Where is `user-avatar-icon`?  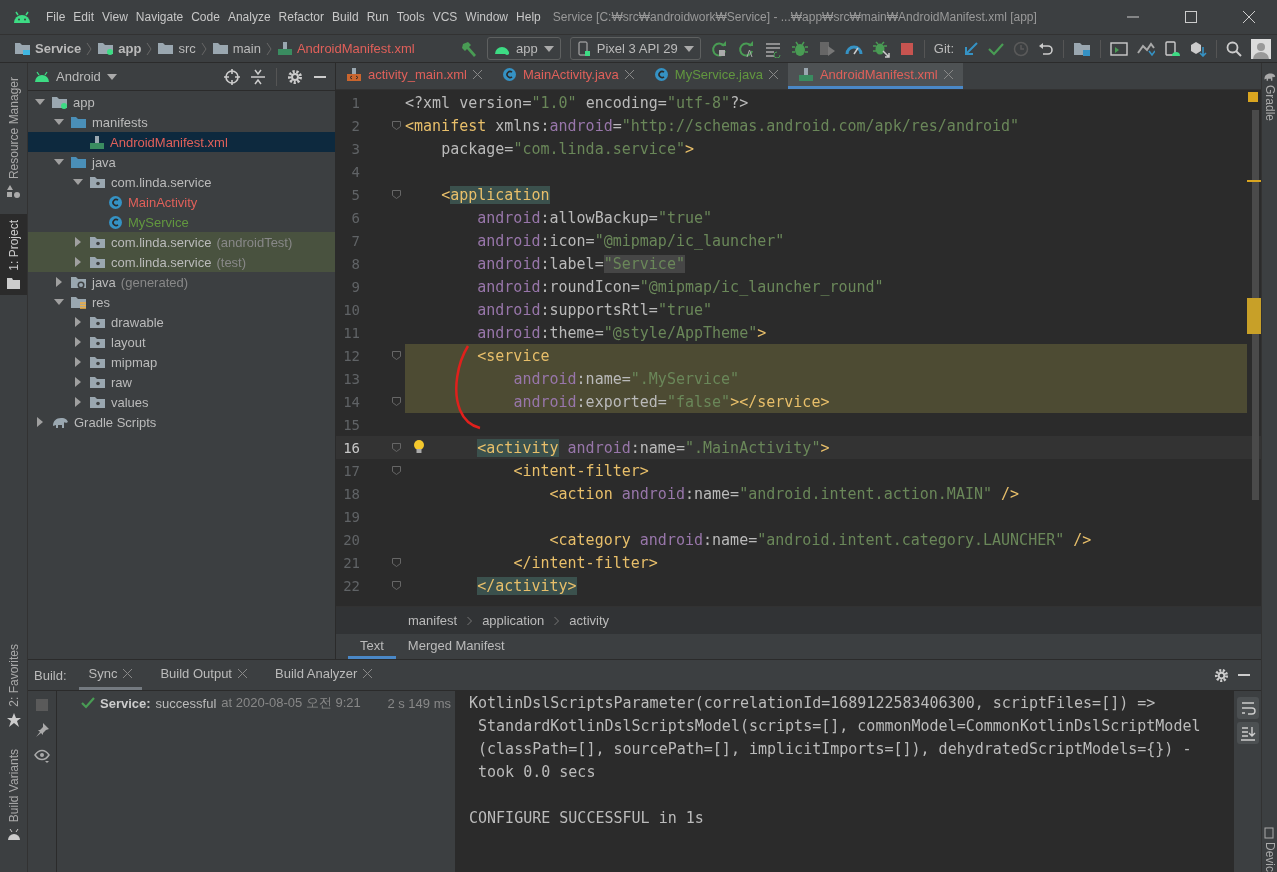 user-avatar-icon is located at coordinates (1261, 48).